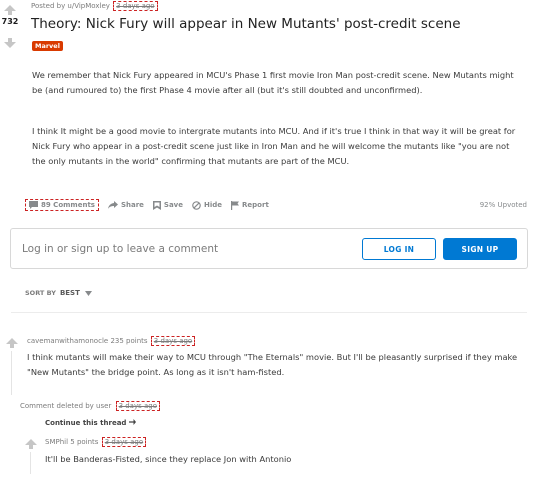  Describe the element at coordinates (156, 205) in the screenshot. I see `bookmark-icon` at that location.